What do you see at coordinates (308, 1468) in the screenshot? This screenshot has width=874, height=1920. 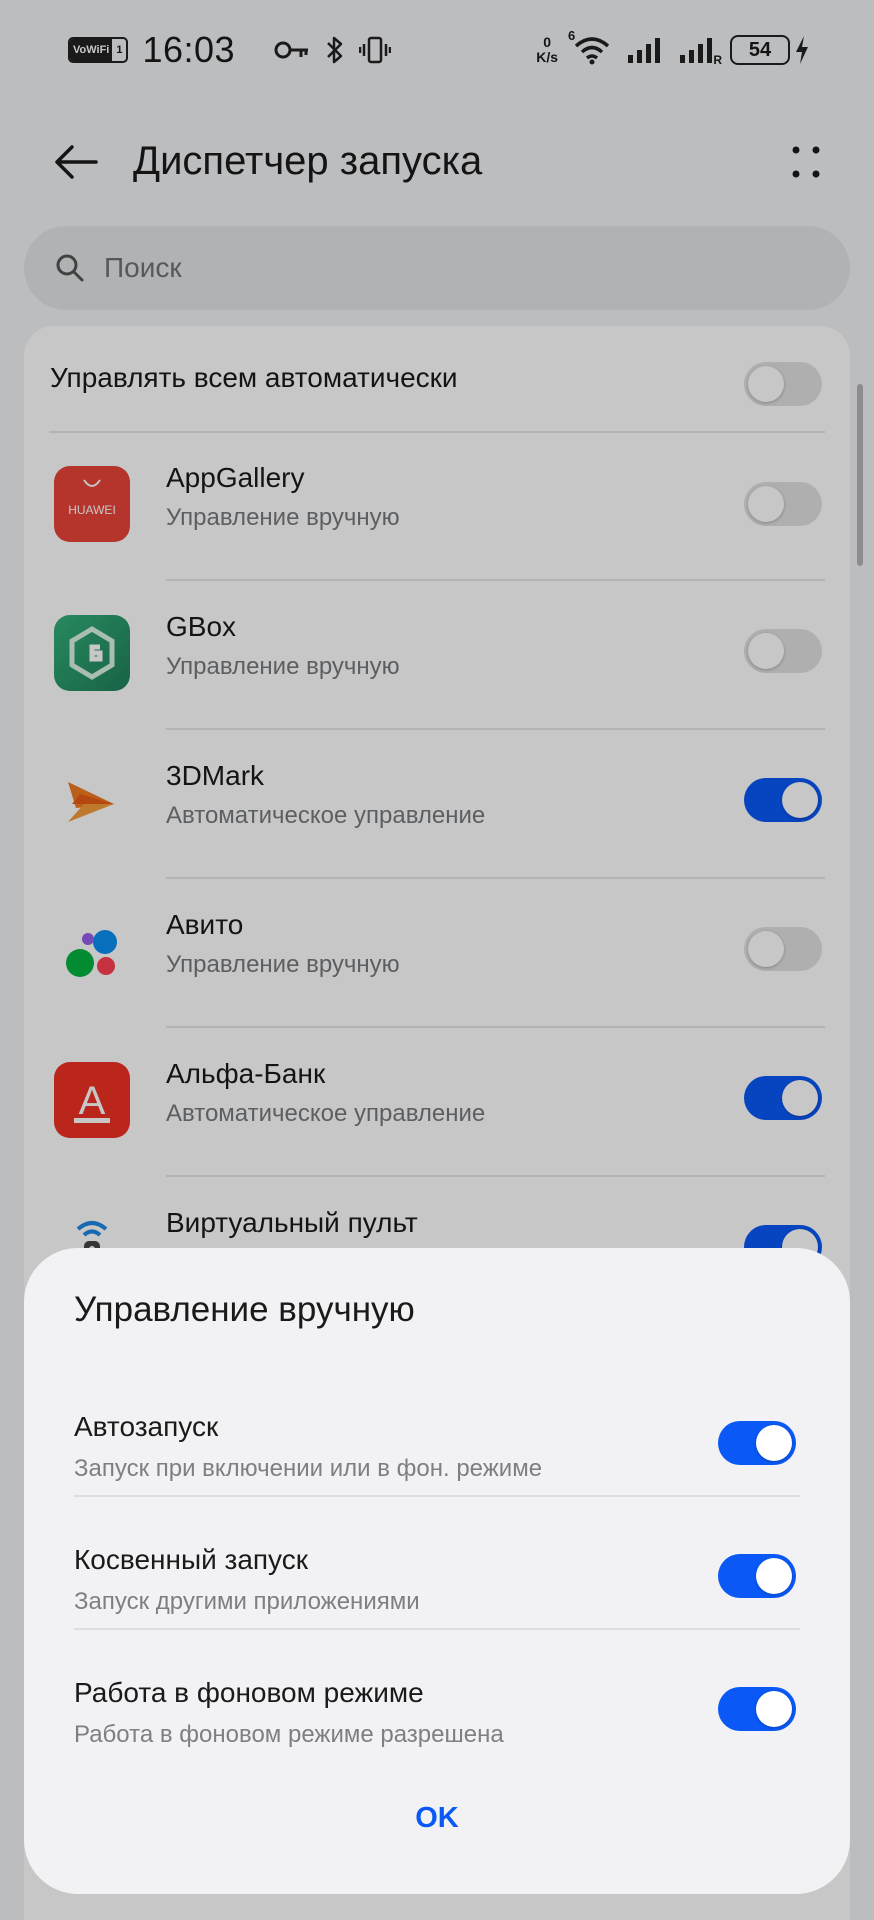 I see `option-subtitle: Запуск при включении или в фон. режиме` at bounding box center [308, 1468].